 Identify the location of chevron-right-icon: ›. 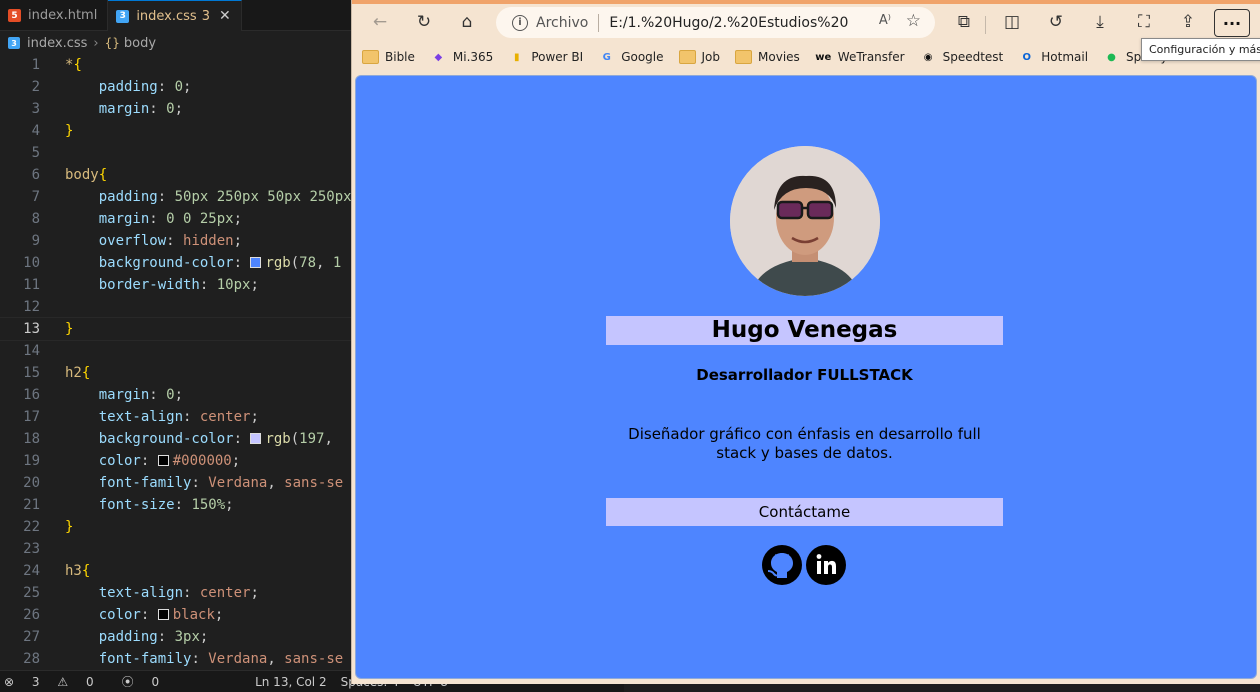
(96, 43).